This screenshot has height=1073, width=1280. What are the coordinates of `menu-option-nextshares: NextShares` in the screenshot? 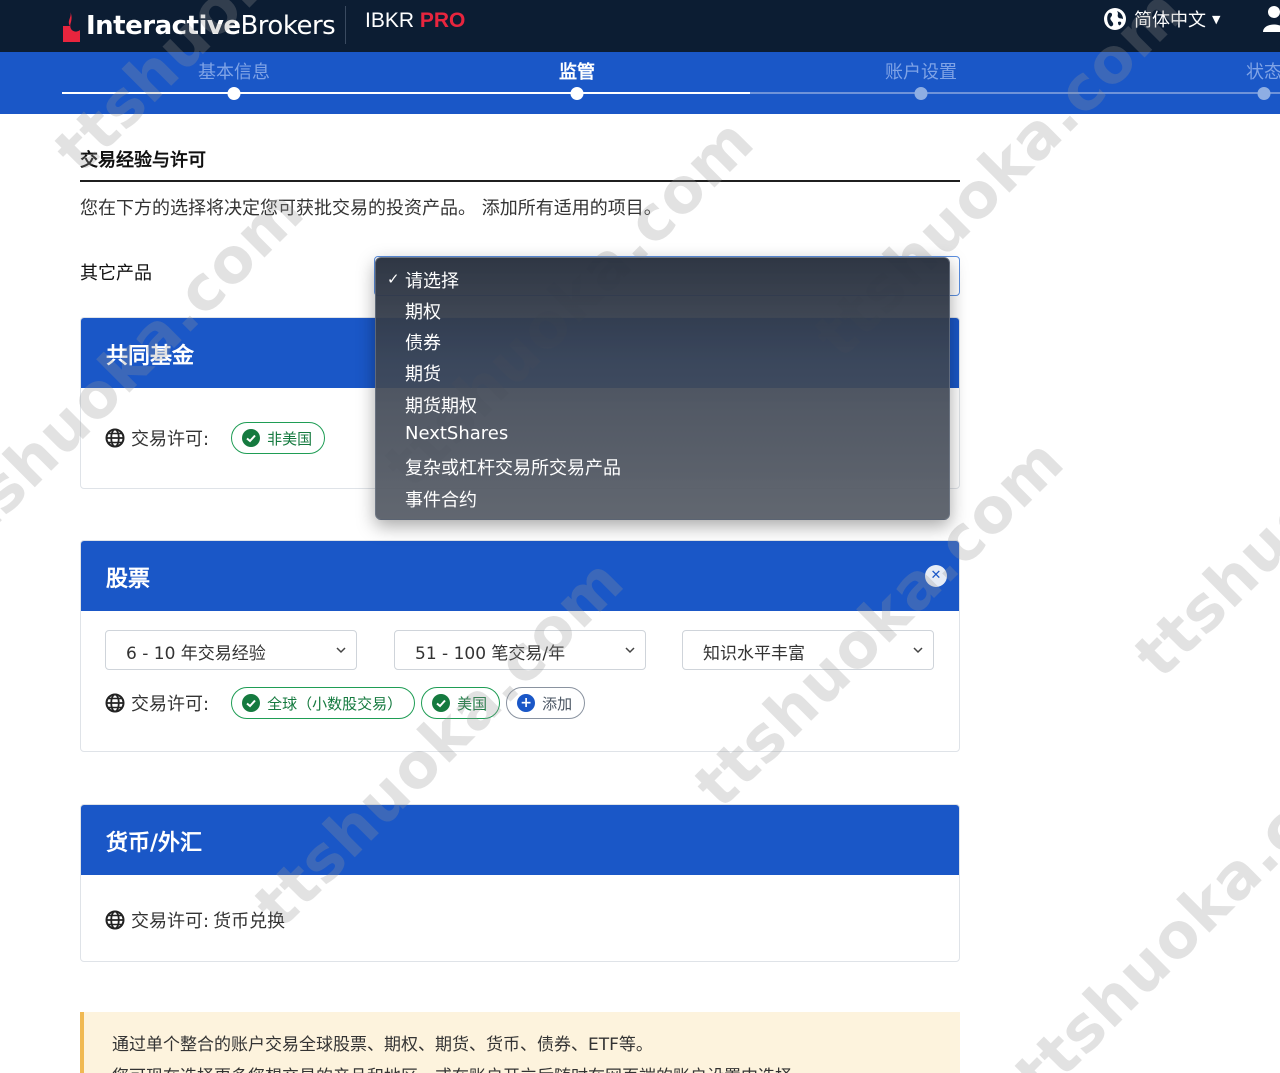 It's located at (456, 433).